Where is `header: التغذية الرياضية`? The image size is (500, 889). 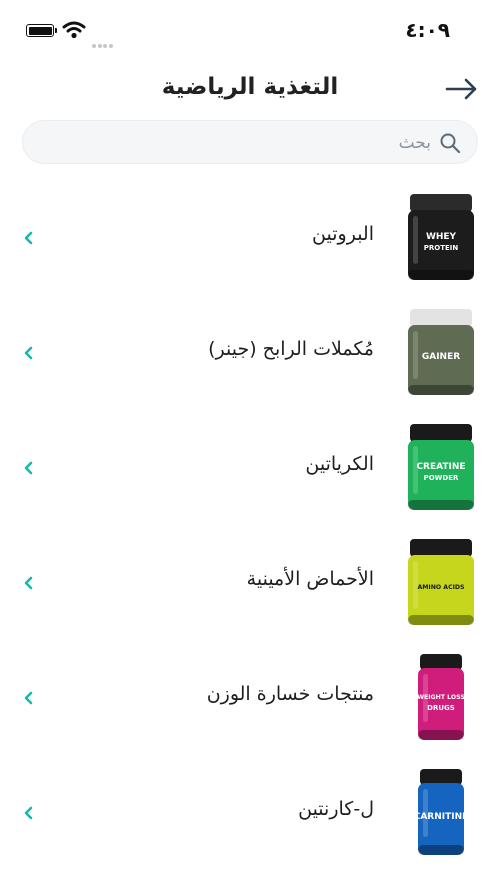 header: التغذية الرياضية is located at coordinates (250, 88).